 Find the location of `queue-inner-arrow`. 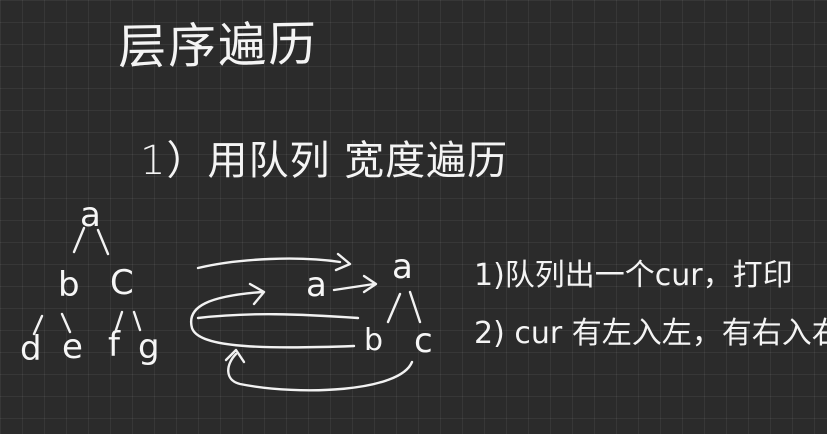

queue-inner-arrow is located at coordinates (278, 316).